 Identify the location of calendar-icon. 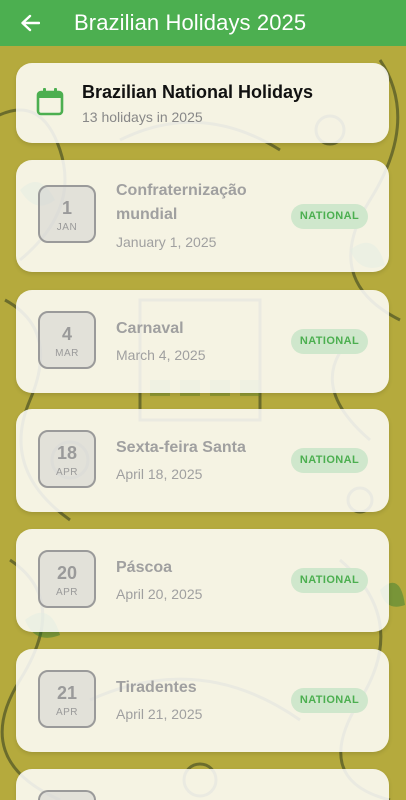
(50, 104).